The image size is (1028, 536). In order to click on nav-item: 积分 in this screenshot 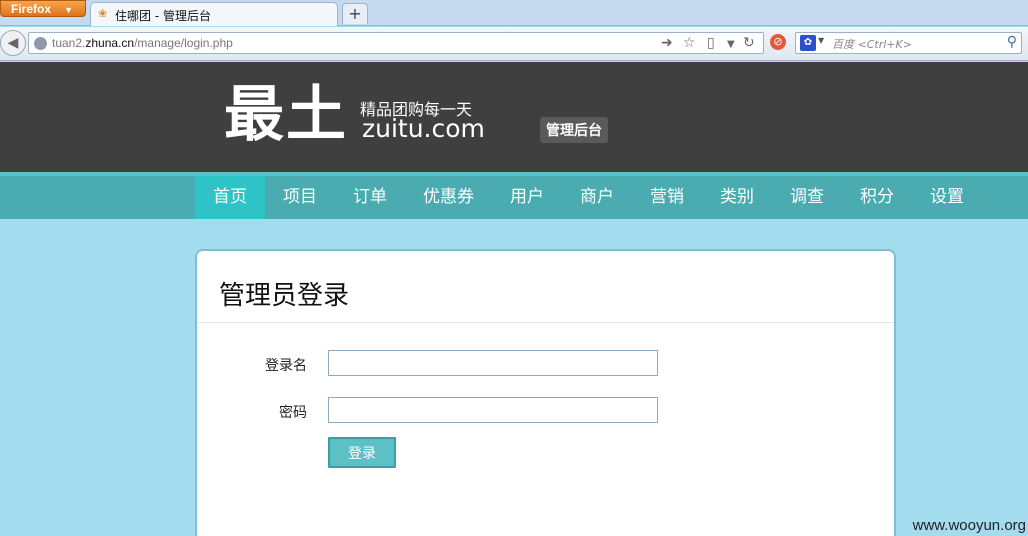, I will do `click(877, 197)`.